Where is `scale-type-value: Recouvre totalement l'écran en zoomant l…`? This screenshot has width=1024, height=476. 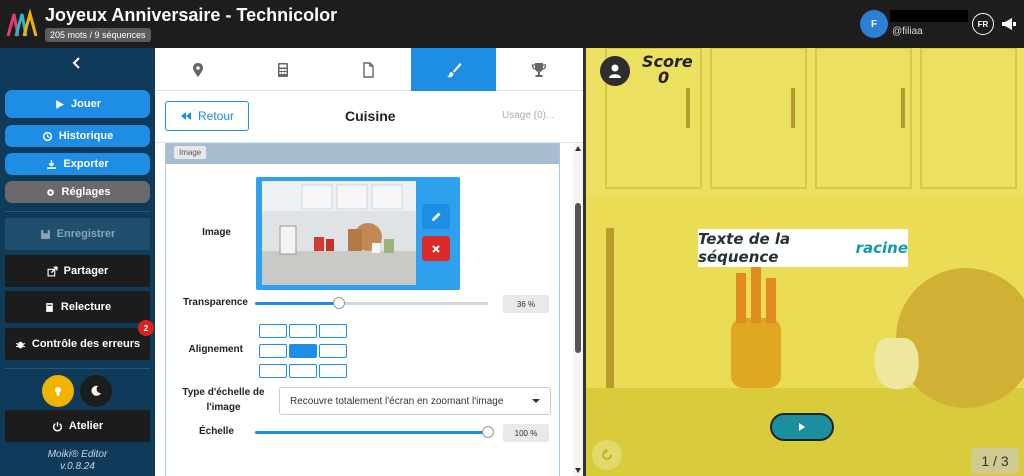 scale-type-value: Recouvre totalement l'écran en zoomant l… is located at coordinates (397, 401).